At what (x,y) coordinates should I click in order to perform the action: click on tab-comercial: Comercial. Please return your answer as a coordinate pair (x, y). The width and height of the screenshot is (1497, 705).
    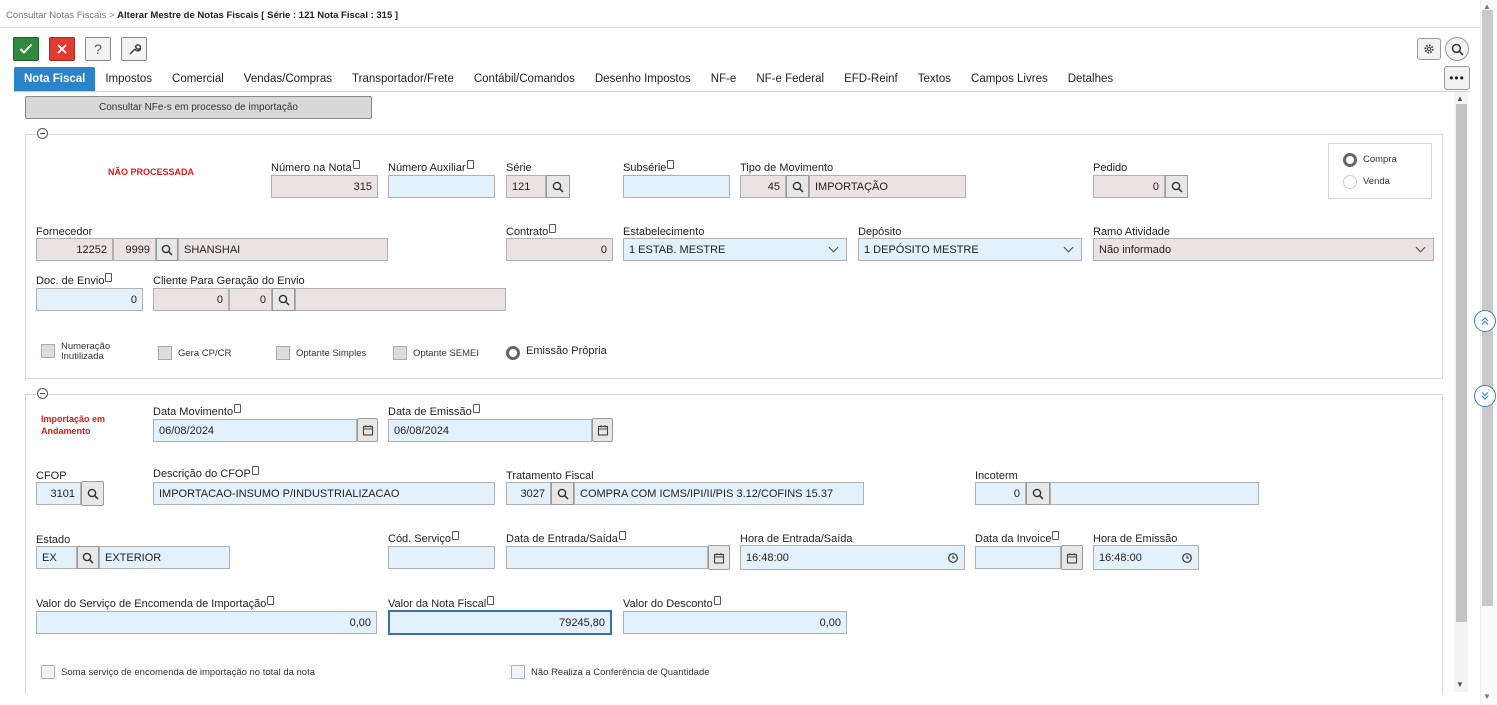
    Looking at the image, I should click on (198, 79).